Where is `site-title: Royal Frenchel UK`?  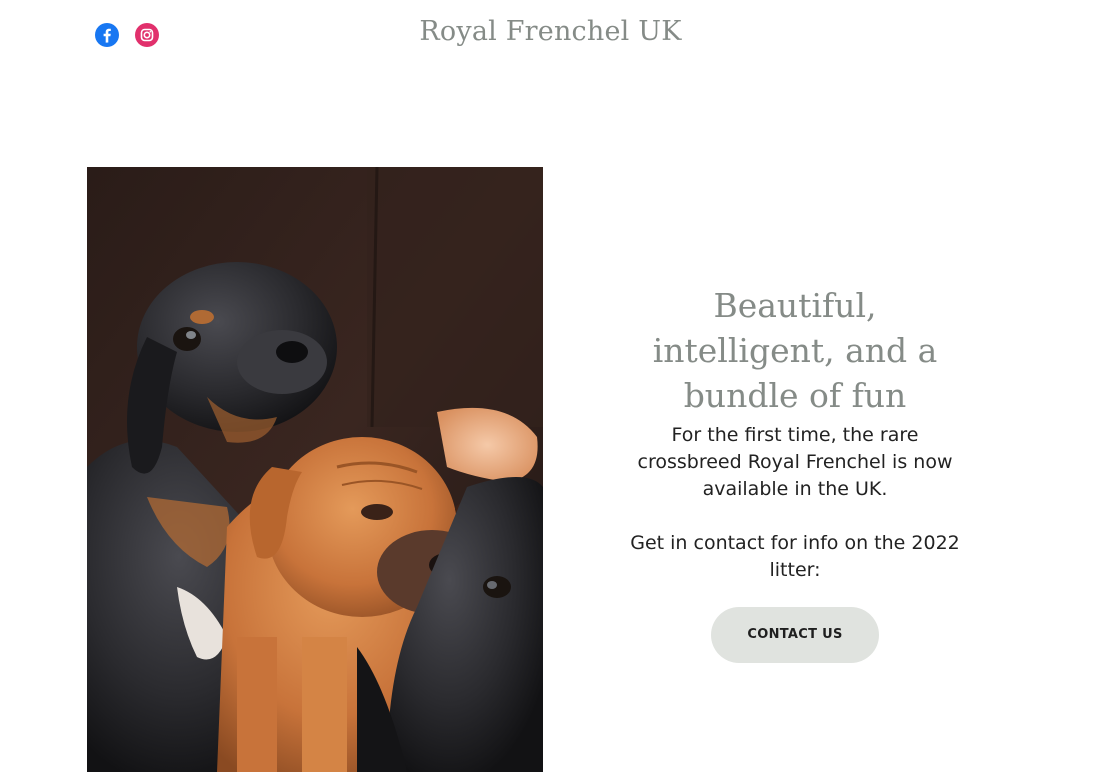 site-title: Royal Frenchel UK is located at coordinates (550, 31).